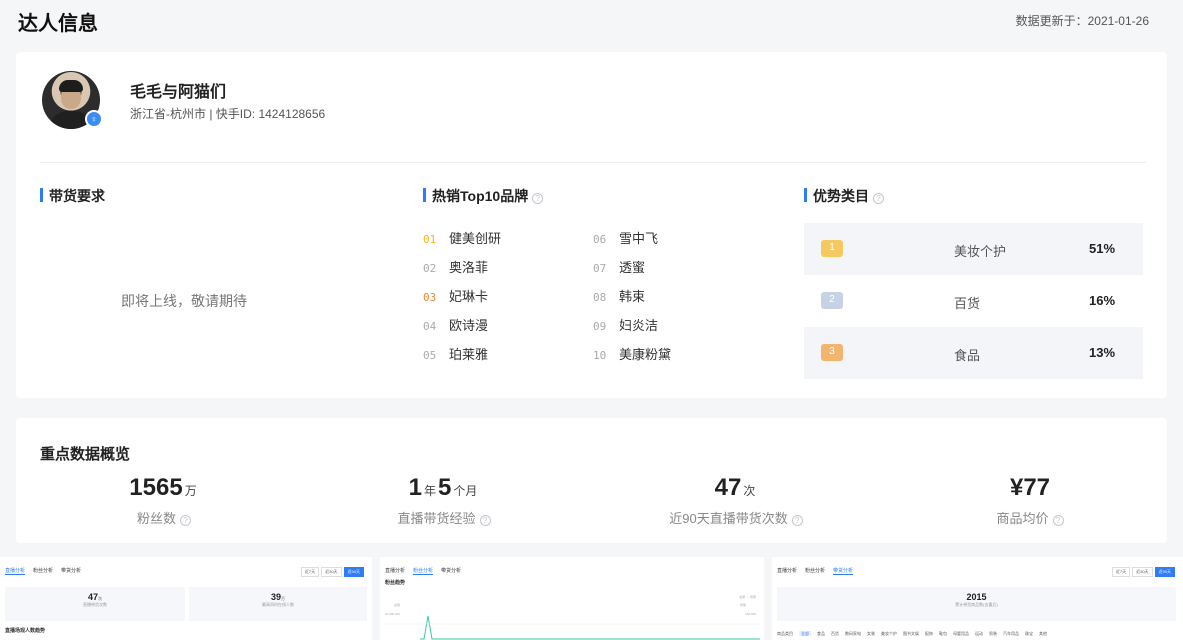 The height and width of the screenshot is (640, 1183). What do you see at coordinates (747, 597) in the screenshot?
I see `thumb-legend: 总量 — 增量` at bounding box center [747, 597].